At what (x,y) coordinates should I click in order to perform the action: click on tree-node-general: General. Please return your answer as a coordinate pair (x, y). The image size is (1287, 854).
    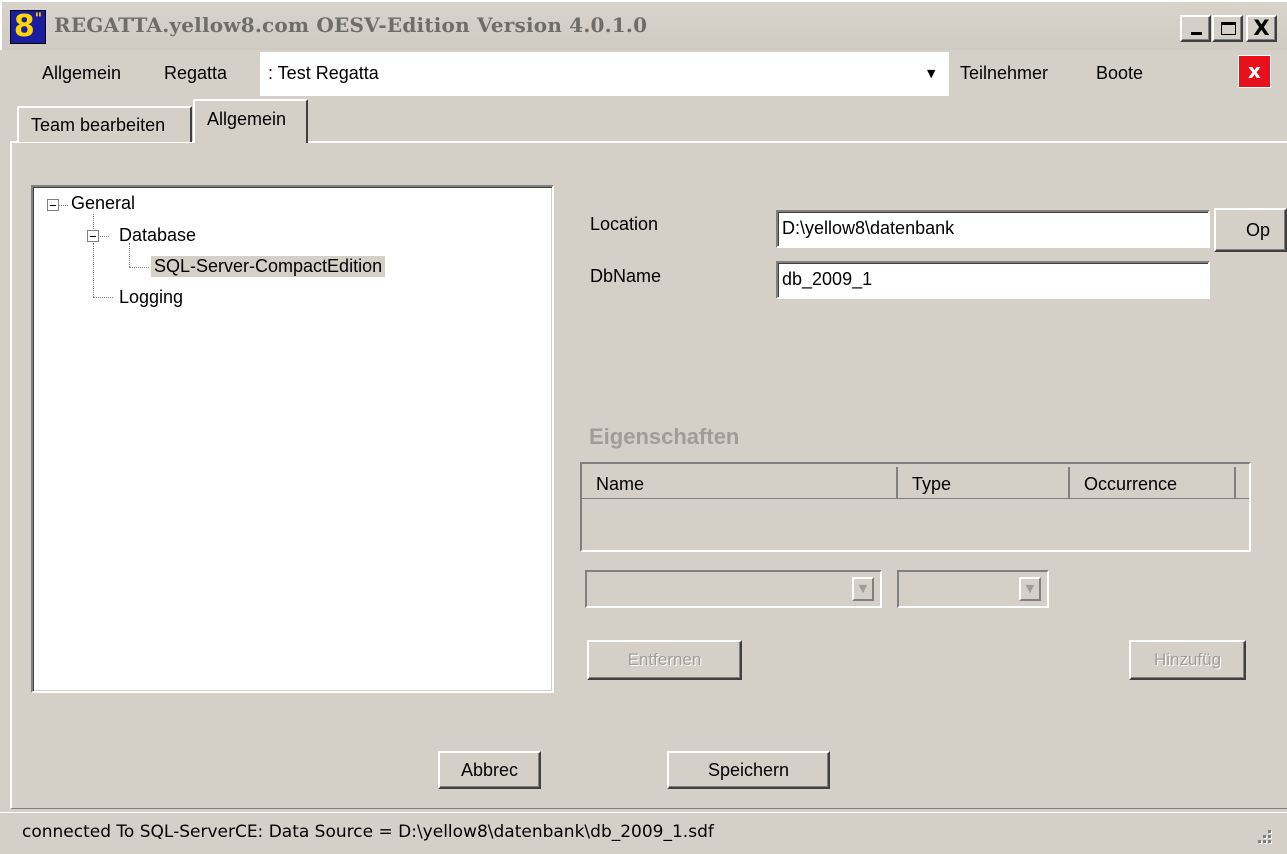
    Looking at the image, I should click on (103, 203).